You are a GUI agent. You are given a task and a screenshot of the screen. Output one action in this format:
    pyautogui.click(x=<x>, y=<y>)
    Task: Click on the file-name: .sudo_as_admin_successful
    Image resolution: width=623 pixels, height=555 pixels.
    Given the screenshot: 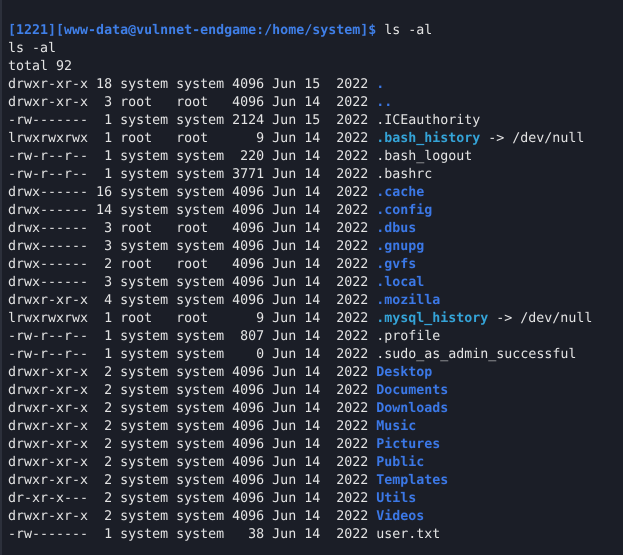 What is the action you would take?
    pyautogui.click(x=476, y=355)
    